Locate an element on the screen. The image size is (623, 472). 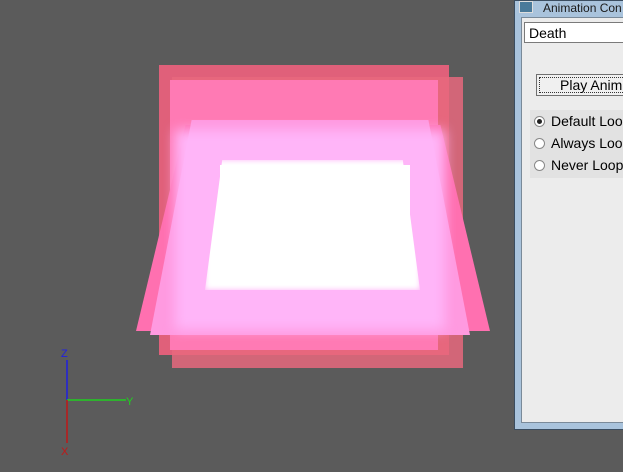
app-icon is located at coordinates (526, 7).